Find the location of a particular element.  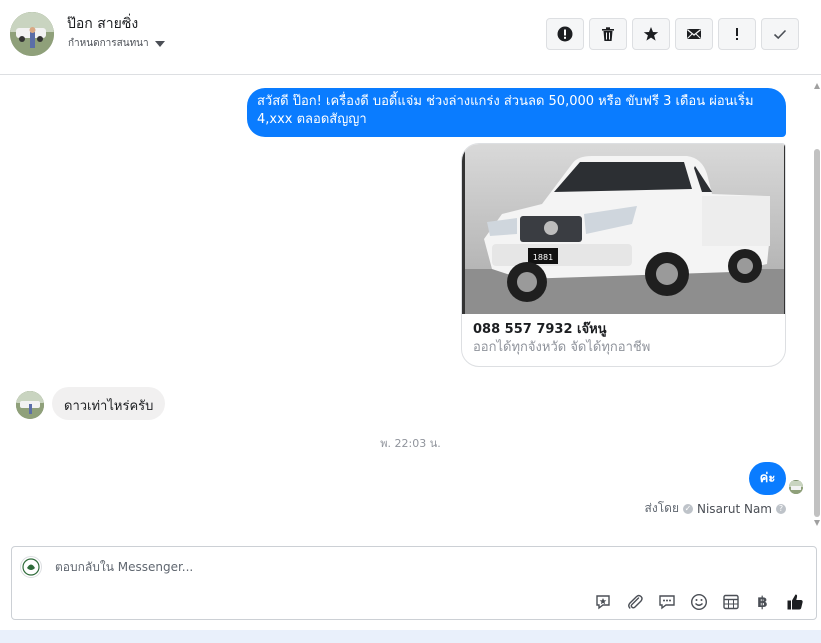

caret-down-icon is located at coordinates (159, 43).